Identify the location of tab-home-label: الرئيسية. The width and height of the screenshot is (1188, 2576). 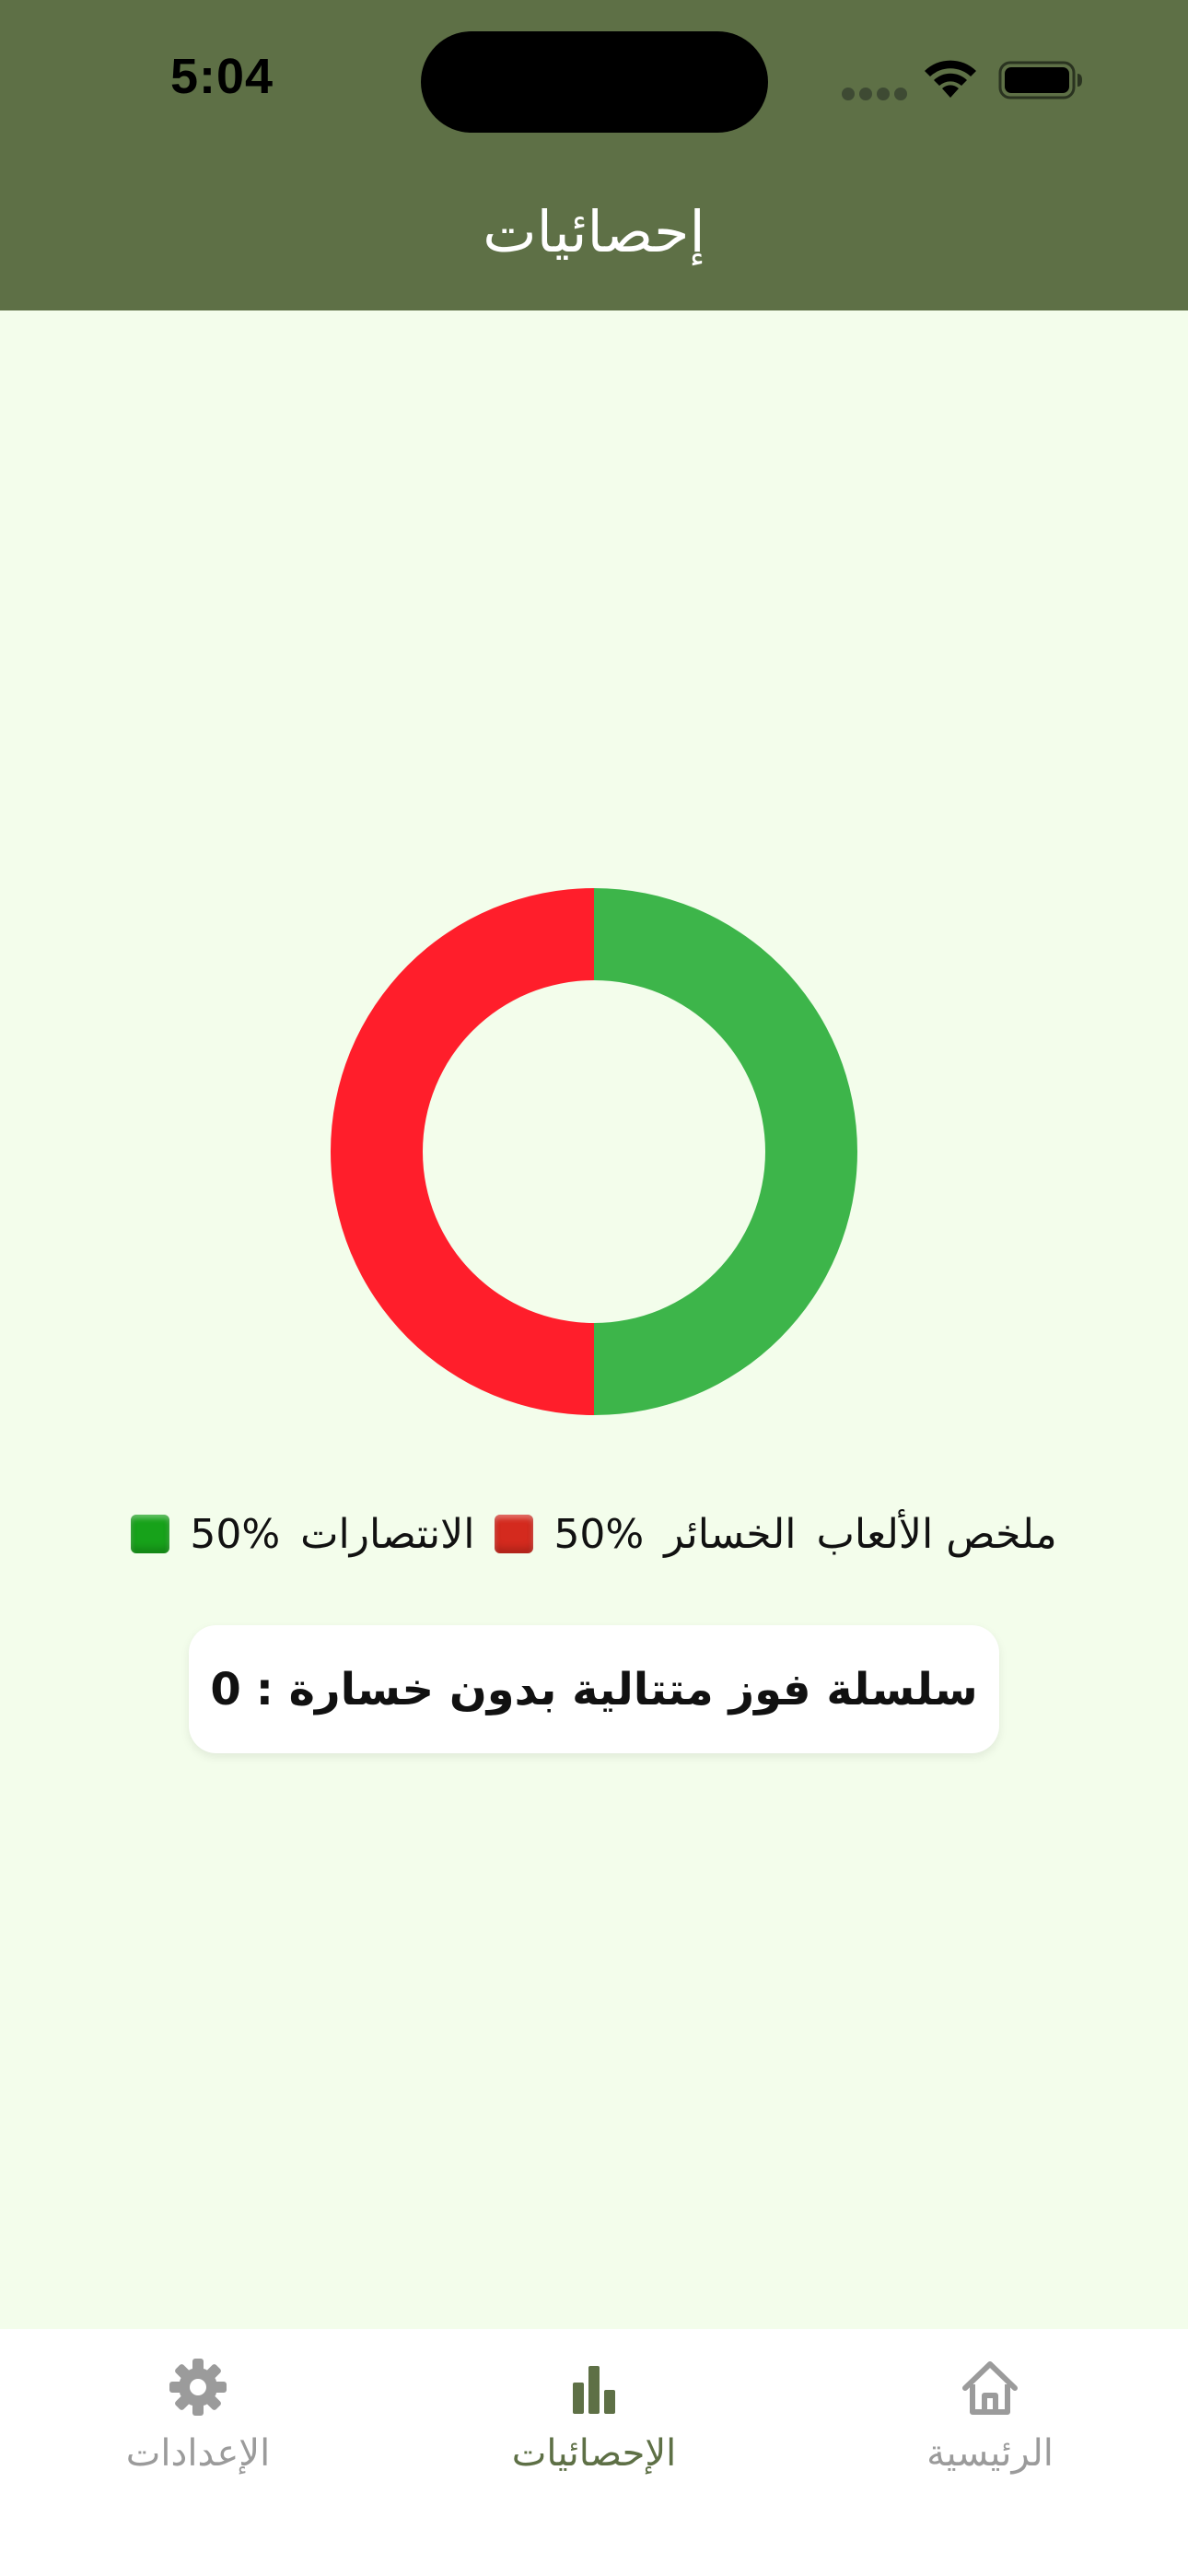
(990, 2453).